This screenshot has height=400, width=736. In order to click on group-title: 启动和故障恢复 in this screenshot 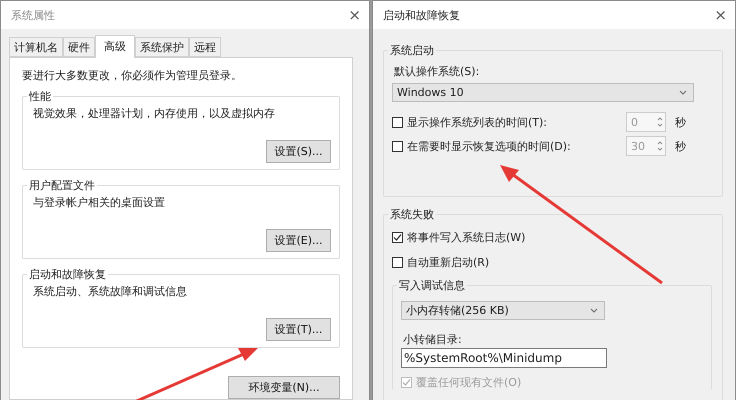, I will do `click(67, 274)`.